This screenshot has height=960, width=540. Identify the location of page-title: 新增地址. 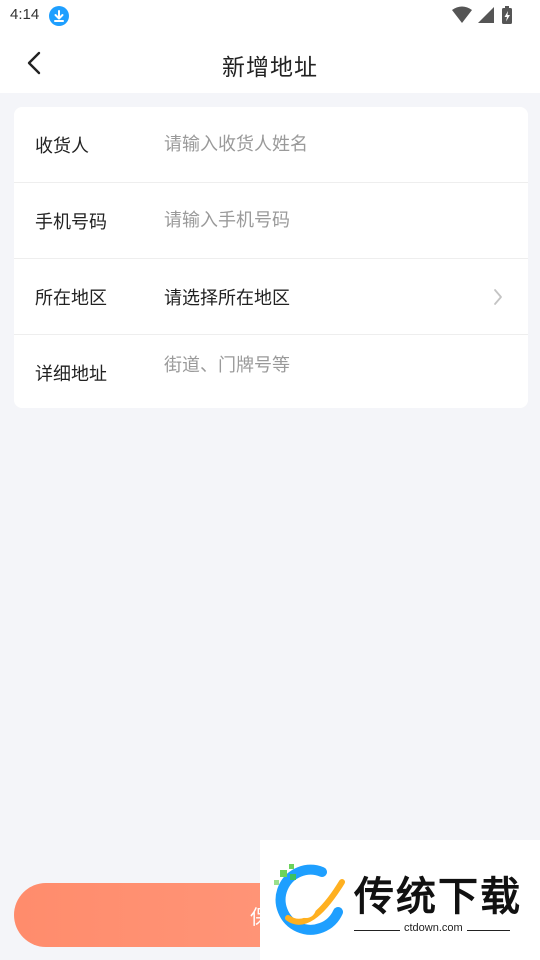
(270, 68).